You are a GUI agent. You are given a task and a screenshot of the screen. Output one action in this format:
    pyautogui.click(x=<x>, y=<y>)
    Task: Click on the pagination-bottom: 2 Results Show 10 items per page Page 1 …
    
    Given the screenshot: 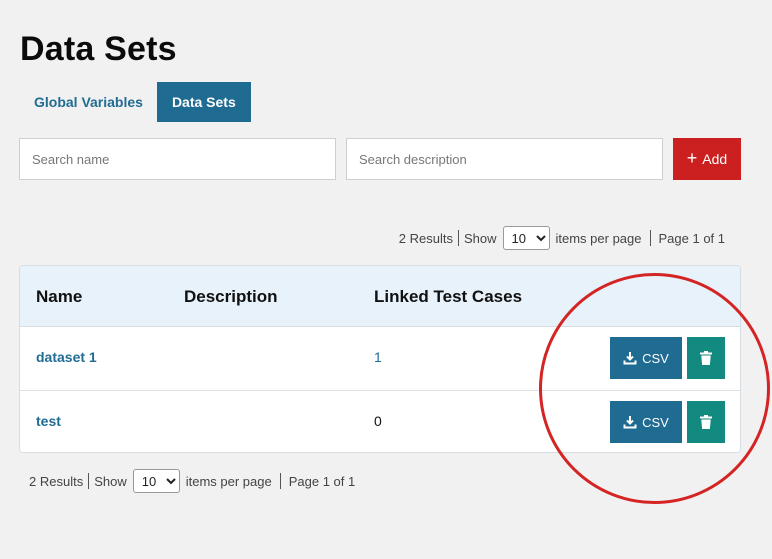 What is the action you would take?
    pyautogui.click(x=192, y=481)
    